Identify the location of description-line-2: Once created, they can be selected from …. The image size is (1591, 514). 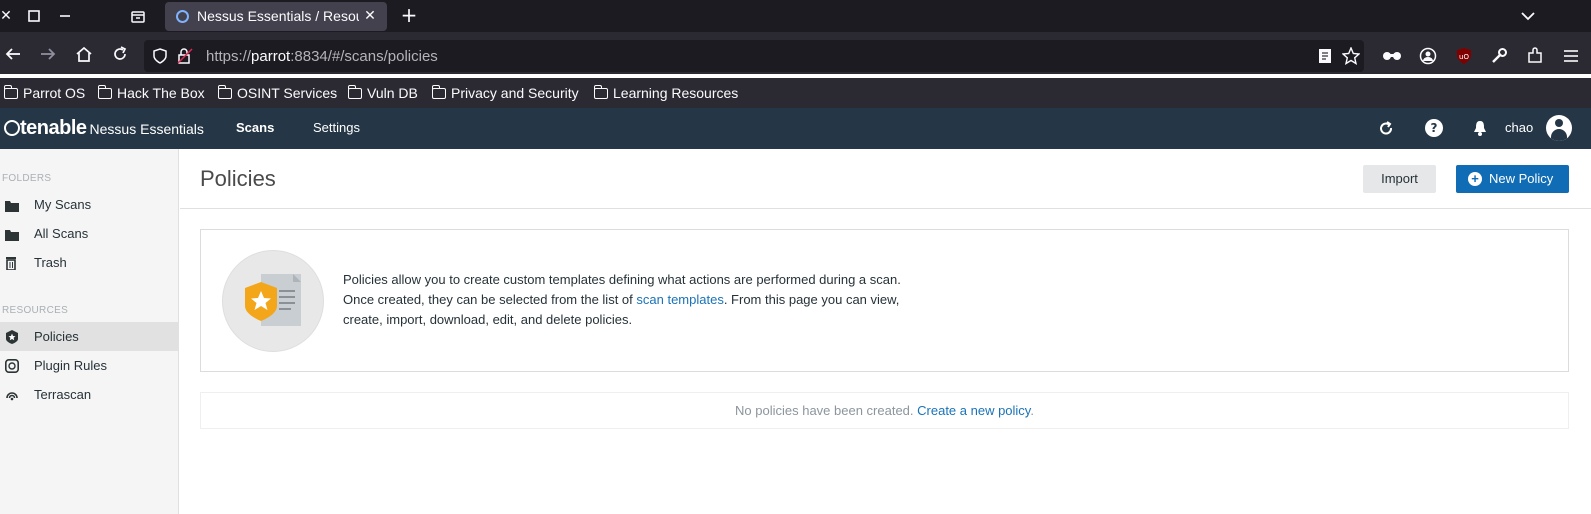
(490, 299).